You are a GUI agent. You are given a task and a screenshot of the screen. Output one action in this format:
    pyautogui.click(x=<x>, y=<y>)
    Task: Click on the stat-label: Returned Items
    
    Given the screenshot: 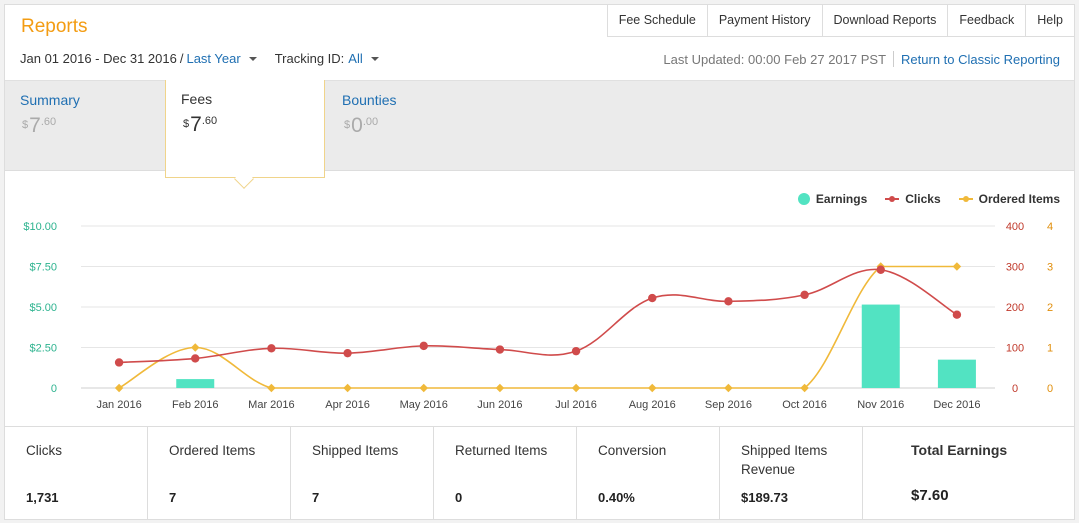 What is the action you would take?
    pyautogui.click(x=501, y=450)
    